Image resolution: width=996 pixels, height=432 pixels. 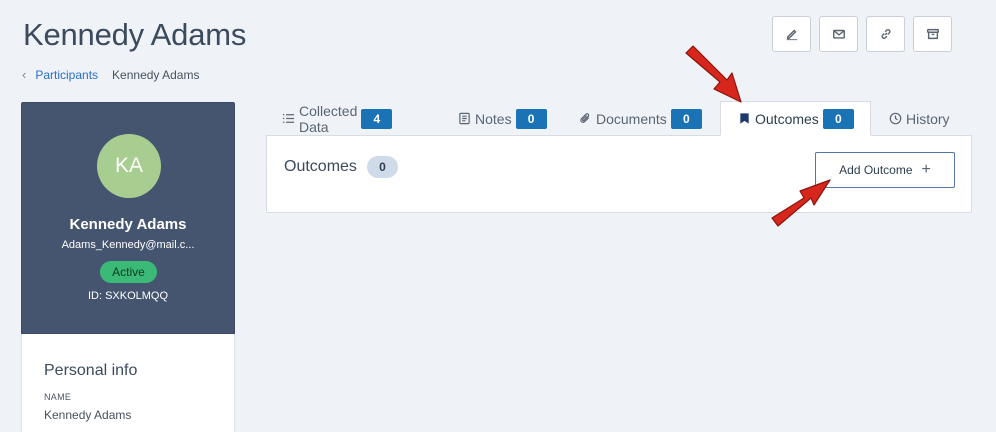 I want to click on breadcrumb-current: Kennedy Adams, so click(x=156, y=74).